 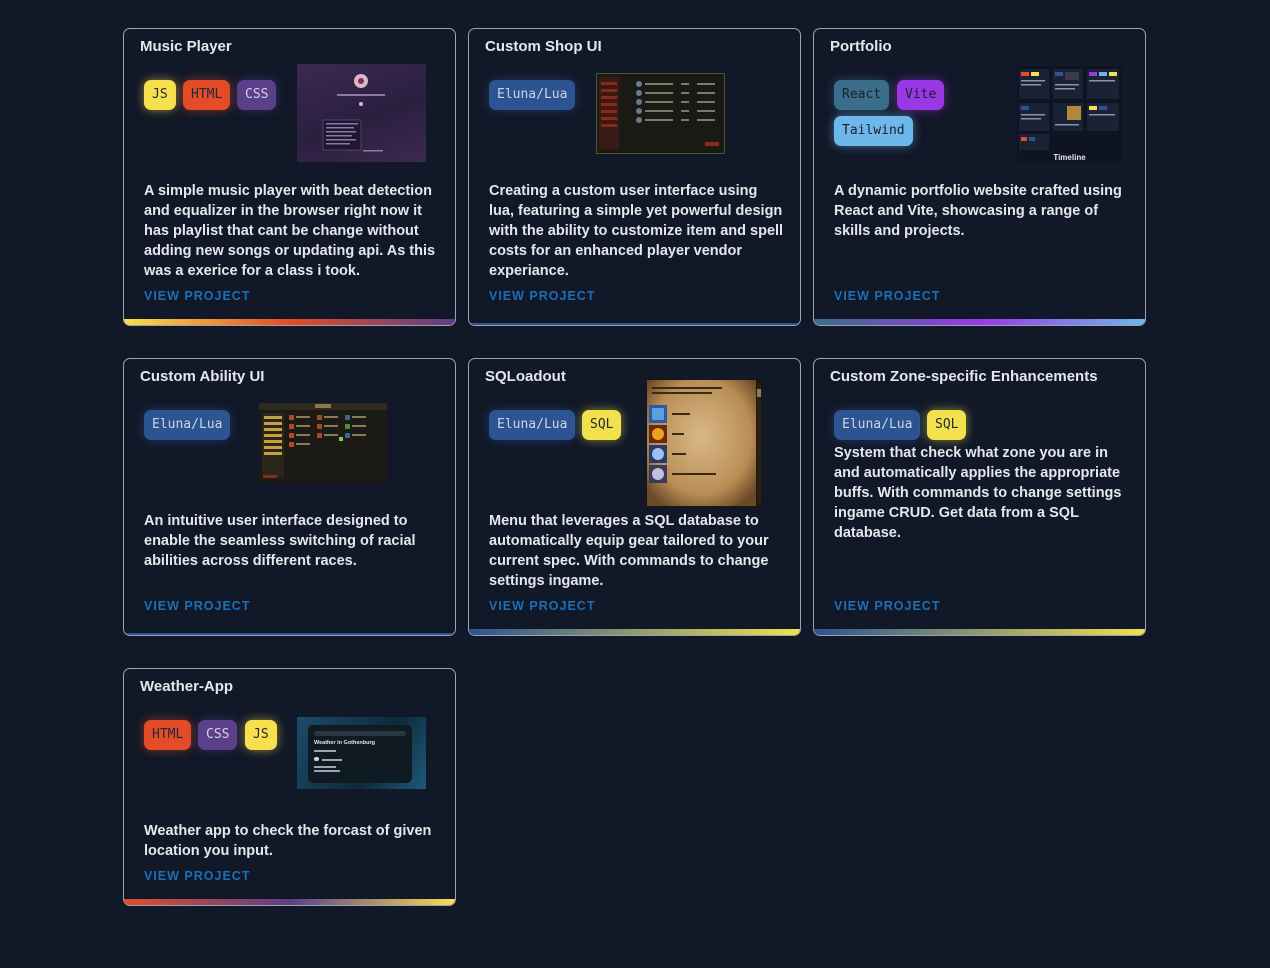 I want to click on project-title: Custom Shop UI, so click(x=543, y=46).